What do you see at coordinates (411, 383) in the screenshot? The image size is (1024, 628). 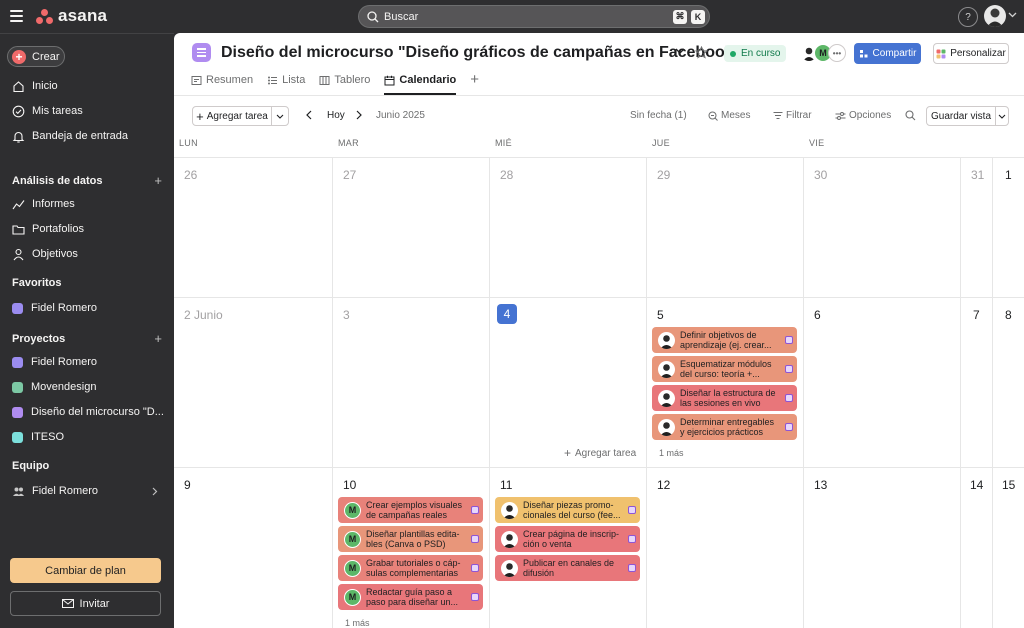 I see `day-cell: 3` at bounding box center [411, 383].